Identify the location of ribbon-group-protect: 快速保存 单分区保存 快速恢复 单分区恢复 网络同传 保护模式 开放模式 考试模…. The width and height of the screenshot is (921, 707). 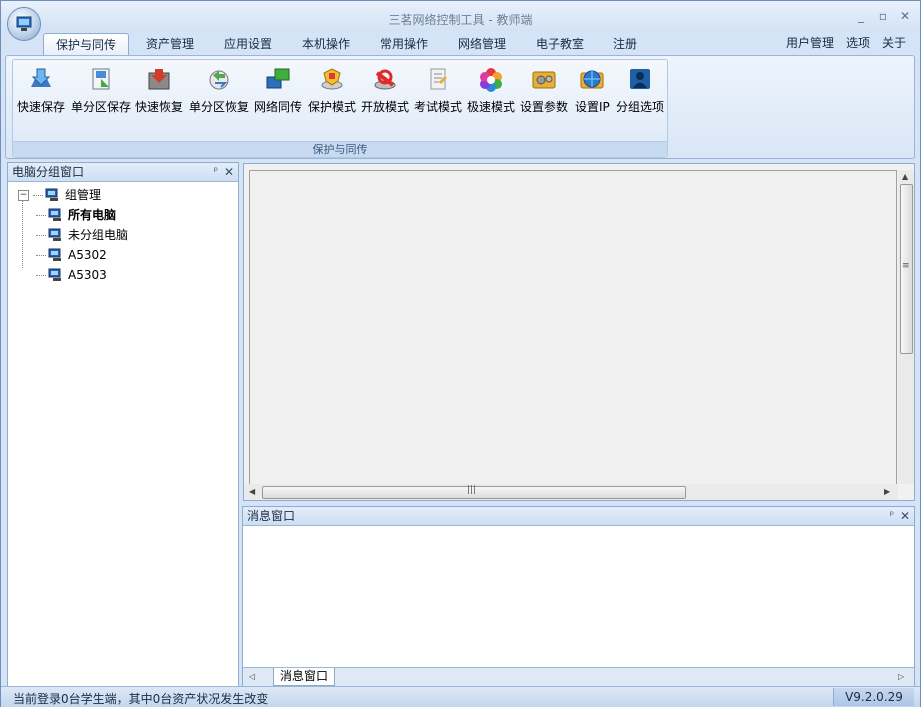
(340, 108).